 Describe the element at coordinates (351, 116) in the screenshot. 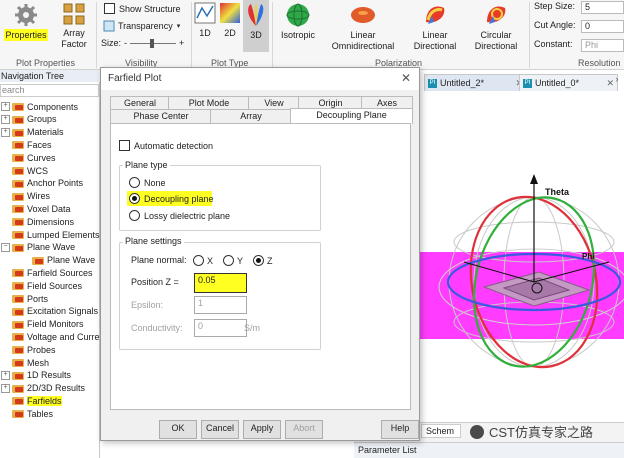

I see `tab-decoupling-plane: Decoupling Plane` at that location.